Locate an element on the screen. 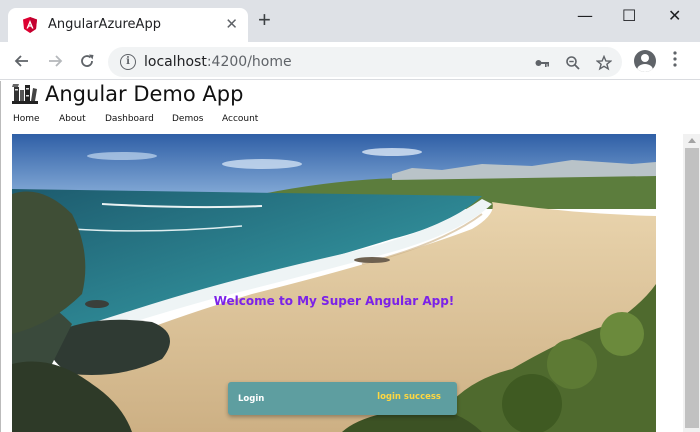 This screenshot has width=700, height=432. profile-icon is located at coordinates (645, 61).